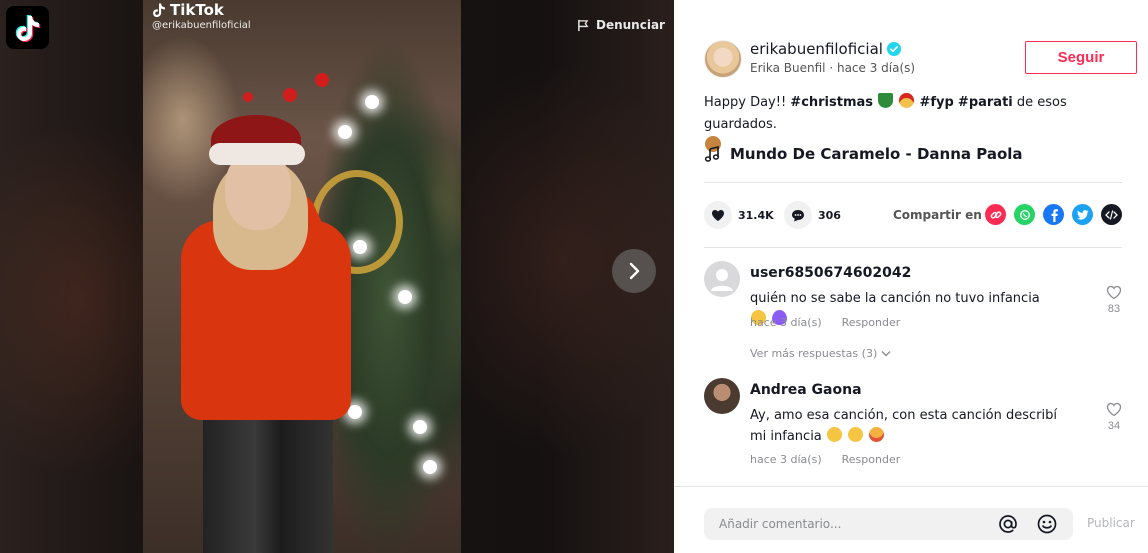 This screenshot has width=1148, height=553. Describe the element at coordinates (829, 215) in the screenshot. I see `comment-count: 306` at that location.